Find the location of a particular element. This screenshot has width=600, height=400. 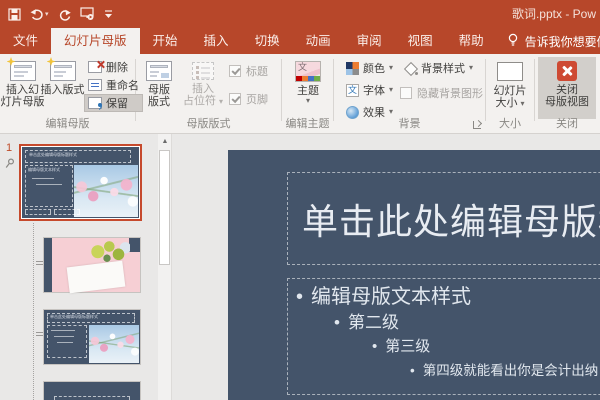

background-styles-button: 背景样式 ▾ is located at coordinates (441, 68).